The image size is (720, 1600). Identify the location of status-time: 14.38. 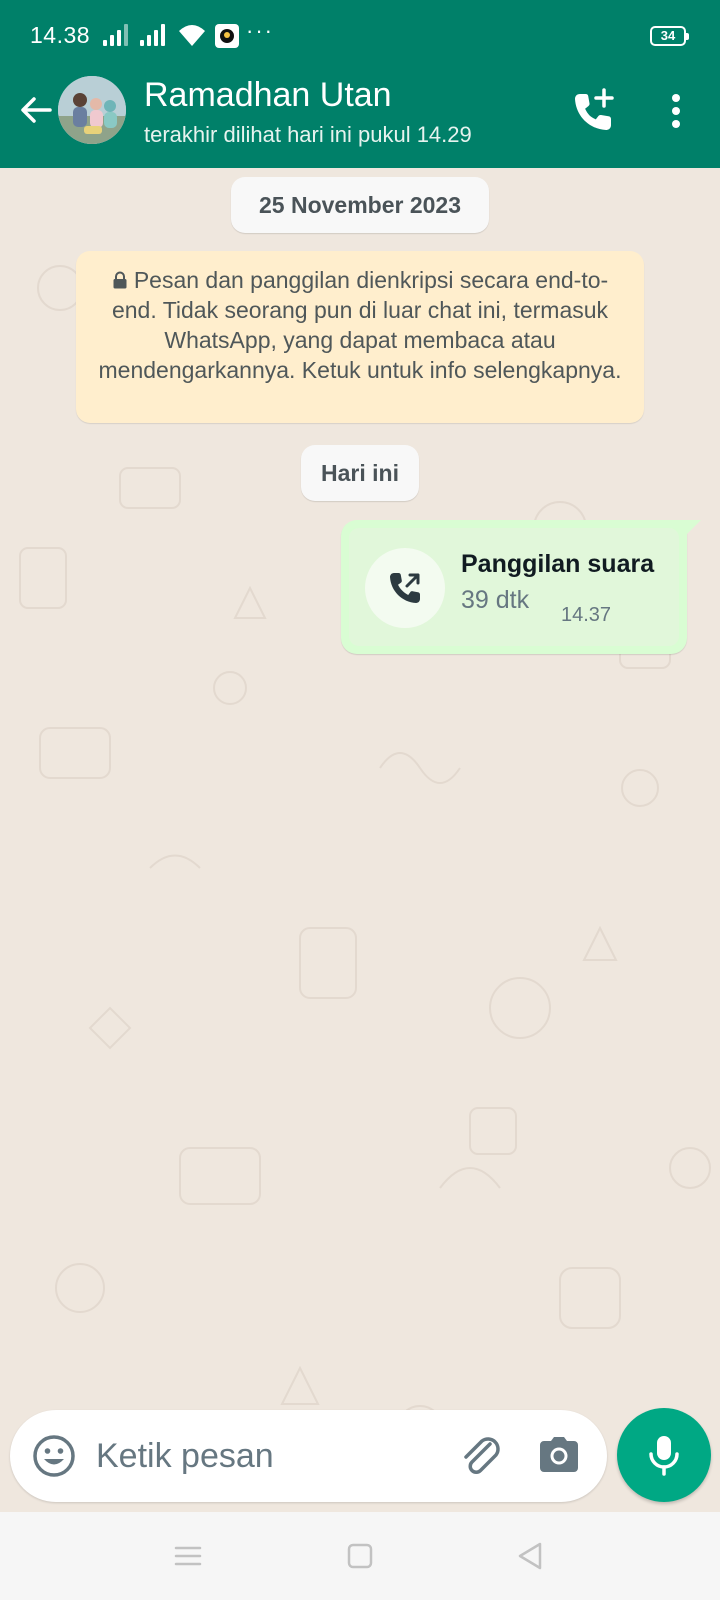
(60, 35).